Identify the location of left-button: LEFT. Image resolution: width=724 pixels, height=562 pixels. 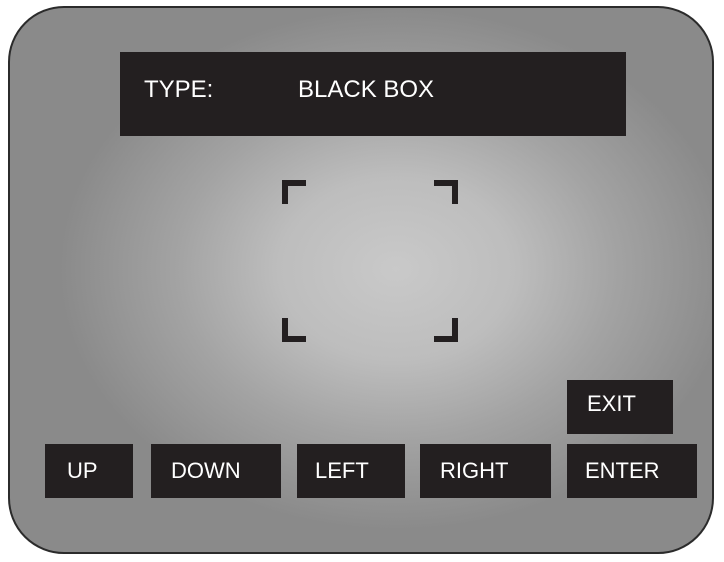
(351, 471).